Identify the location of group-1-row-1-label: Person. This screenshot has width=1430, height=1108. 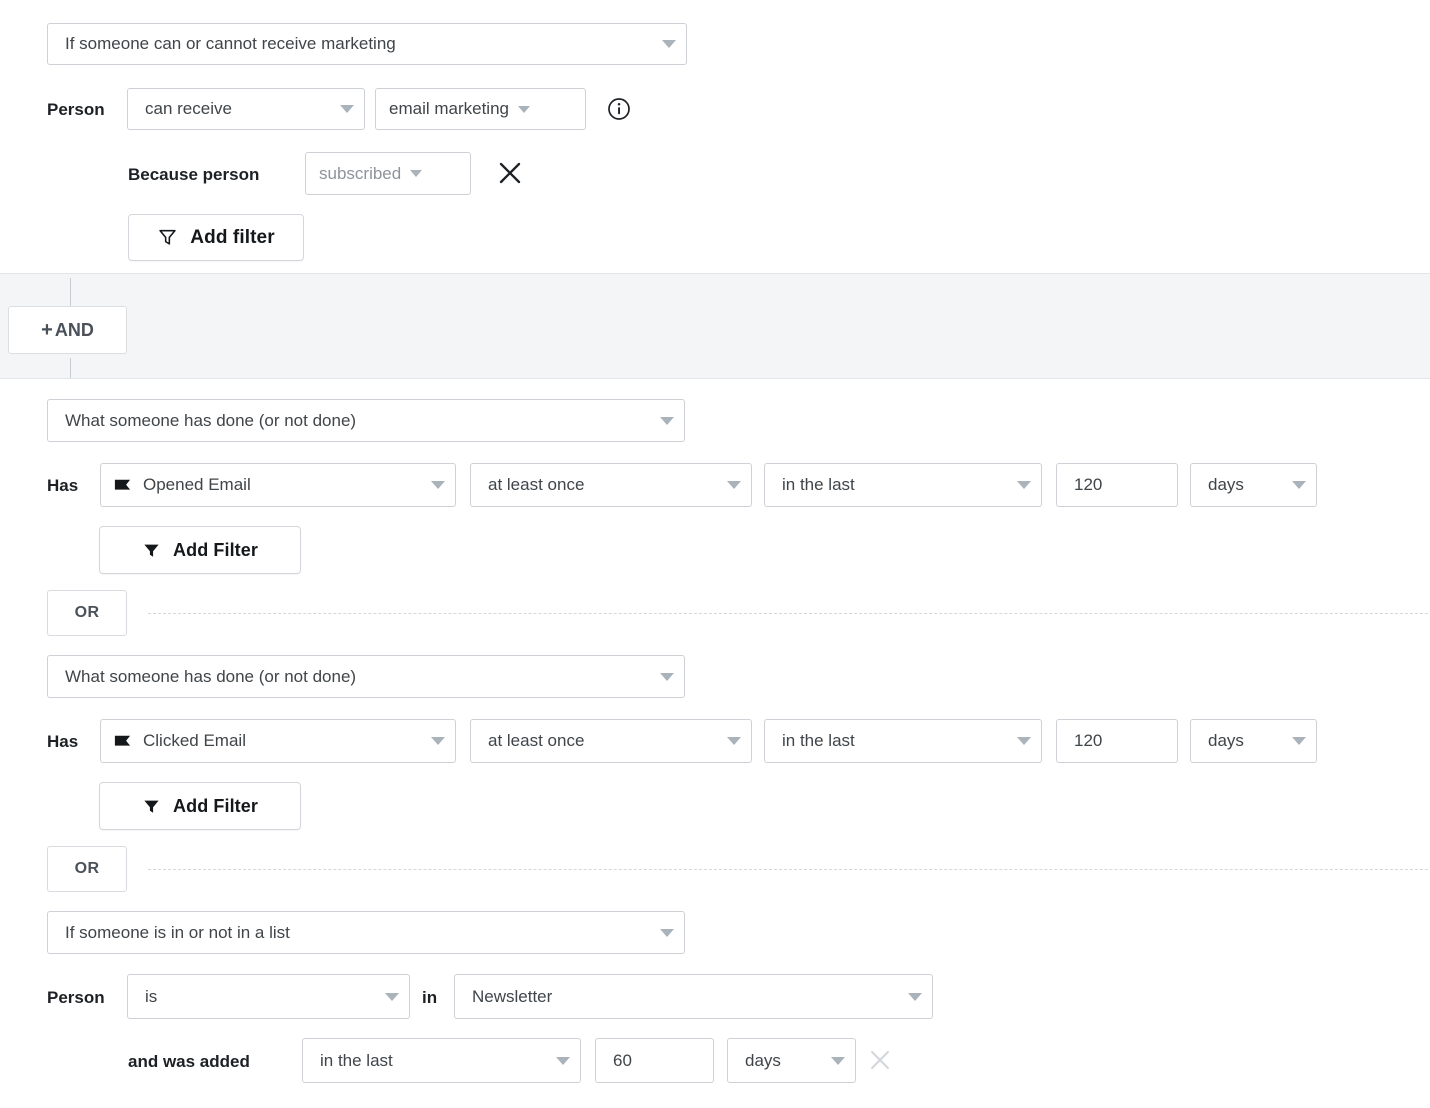
(76, 109).